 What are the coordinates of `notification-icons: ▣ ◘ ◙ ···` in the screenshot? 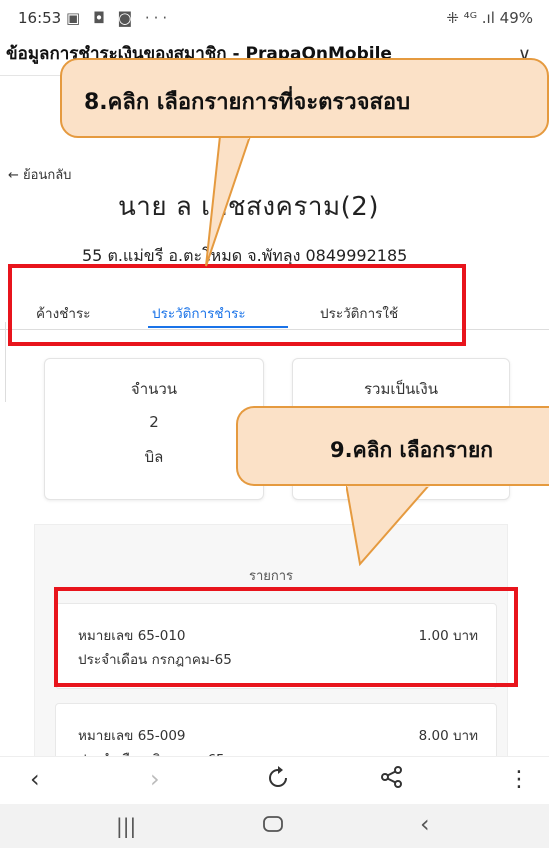 It's located at (119, 18).